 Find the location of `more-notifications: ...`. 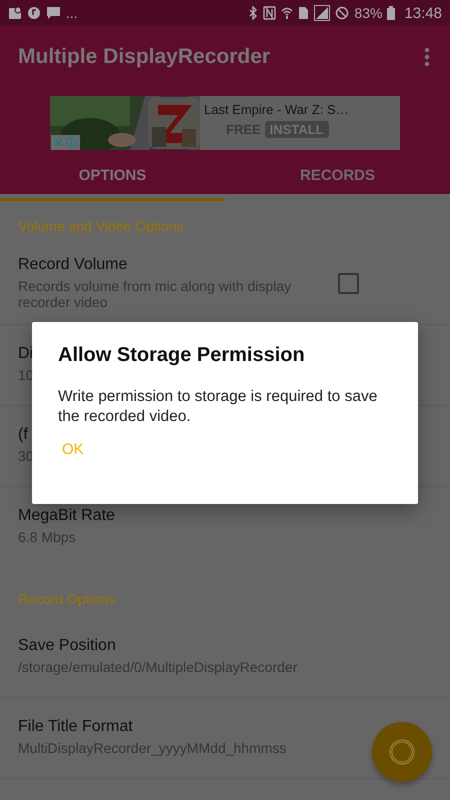

more-notifications: ... is located at coordinates (72, 13).